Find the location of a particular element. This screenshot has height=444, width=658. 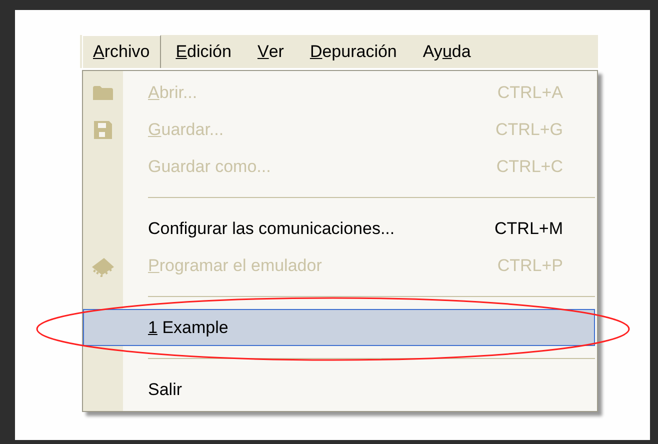

menu-title: Depuración is located at coordinates (353, 51).